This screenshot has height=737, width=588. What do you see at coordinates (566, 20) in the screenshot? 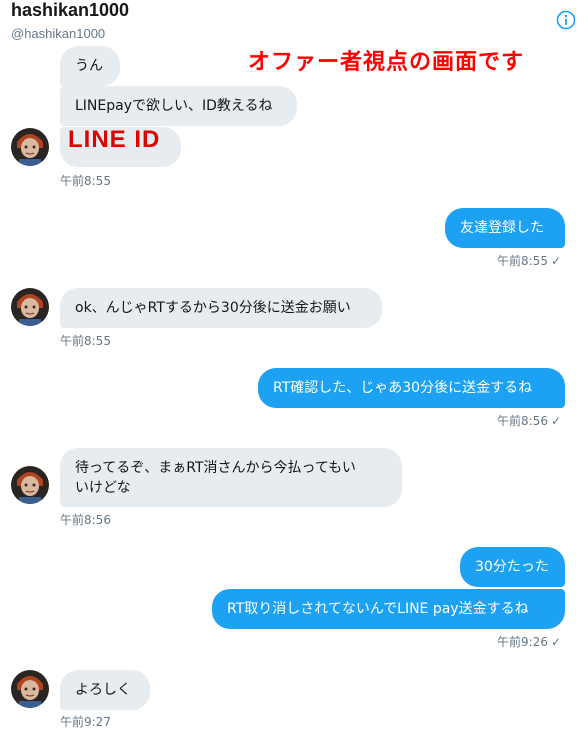
I see `info-icon` at bounding box center [566, 20].